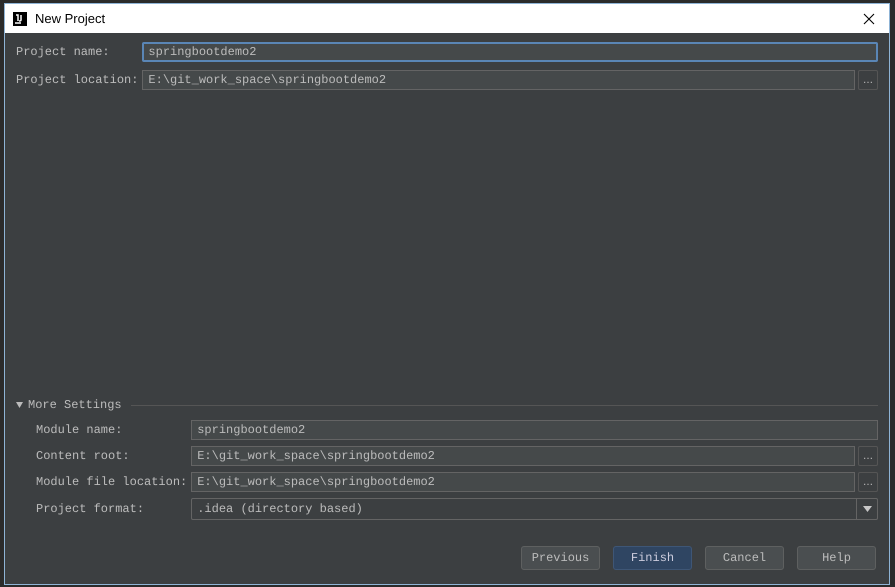  I want to click on expand-triangle-icon, so click(19, 405).